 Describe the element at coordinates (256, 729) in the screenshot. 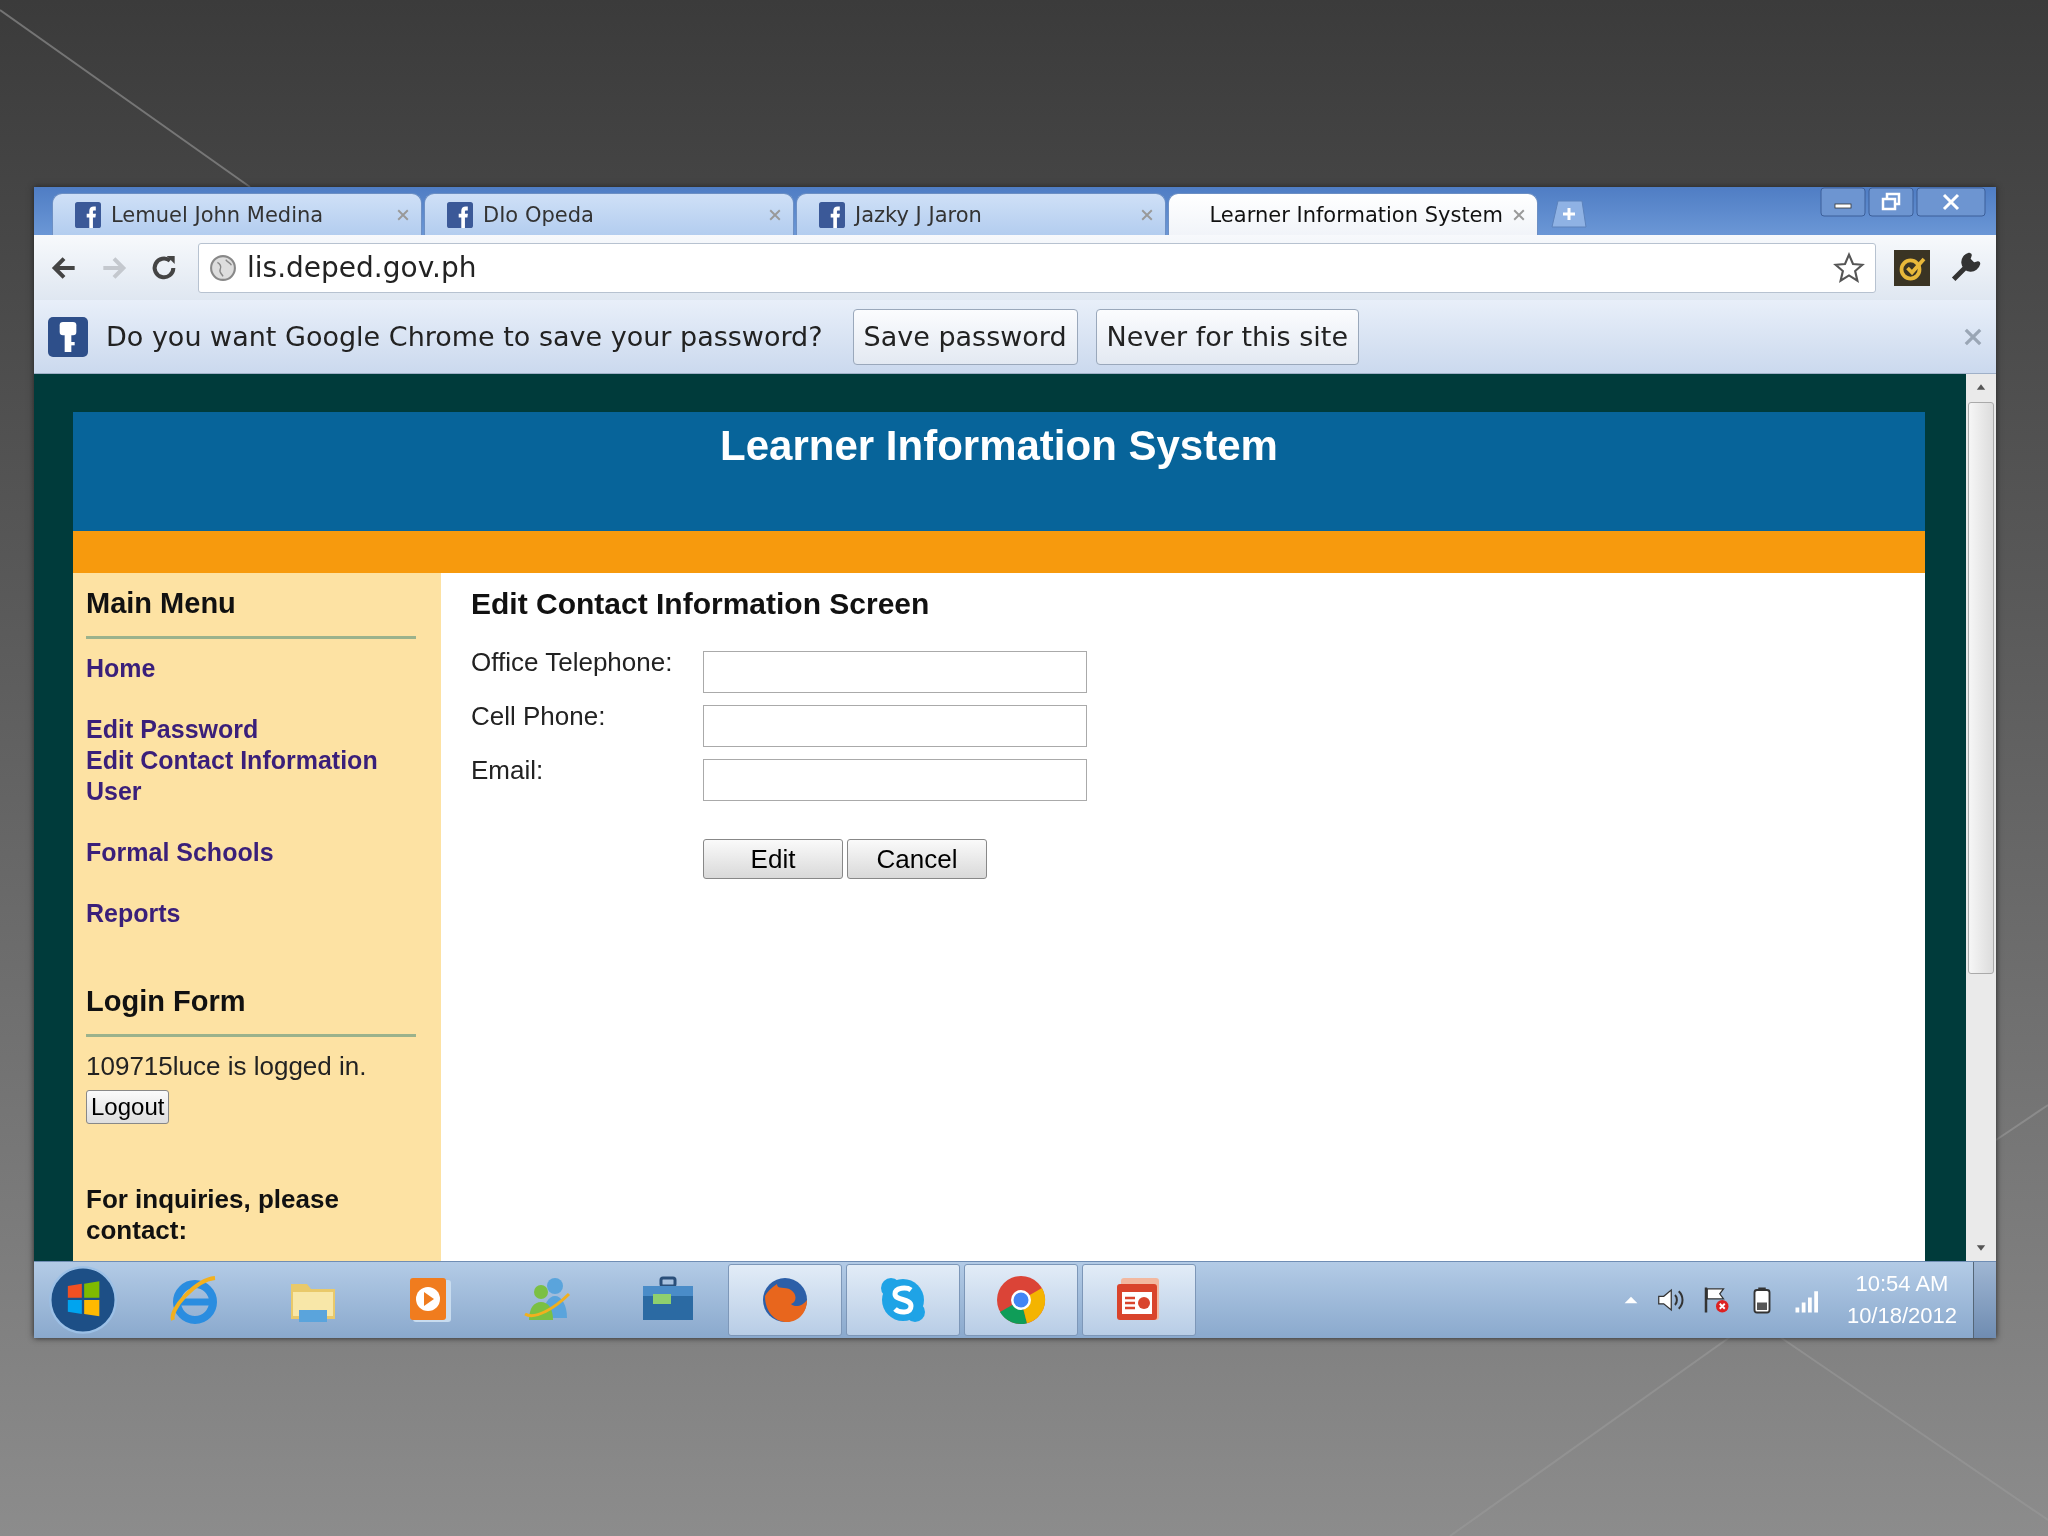

I see `menu-link: Edit Password` at that location.